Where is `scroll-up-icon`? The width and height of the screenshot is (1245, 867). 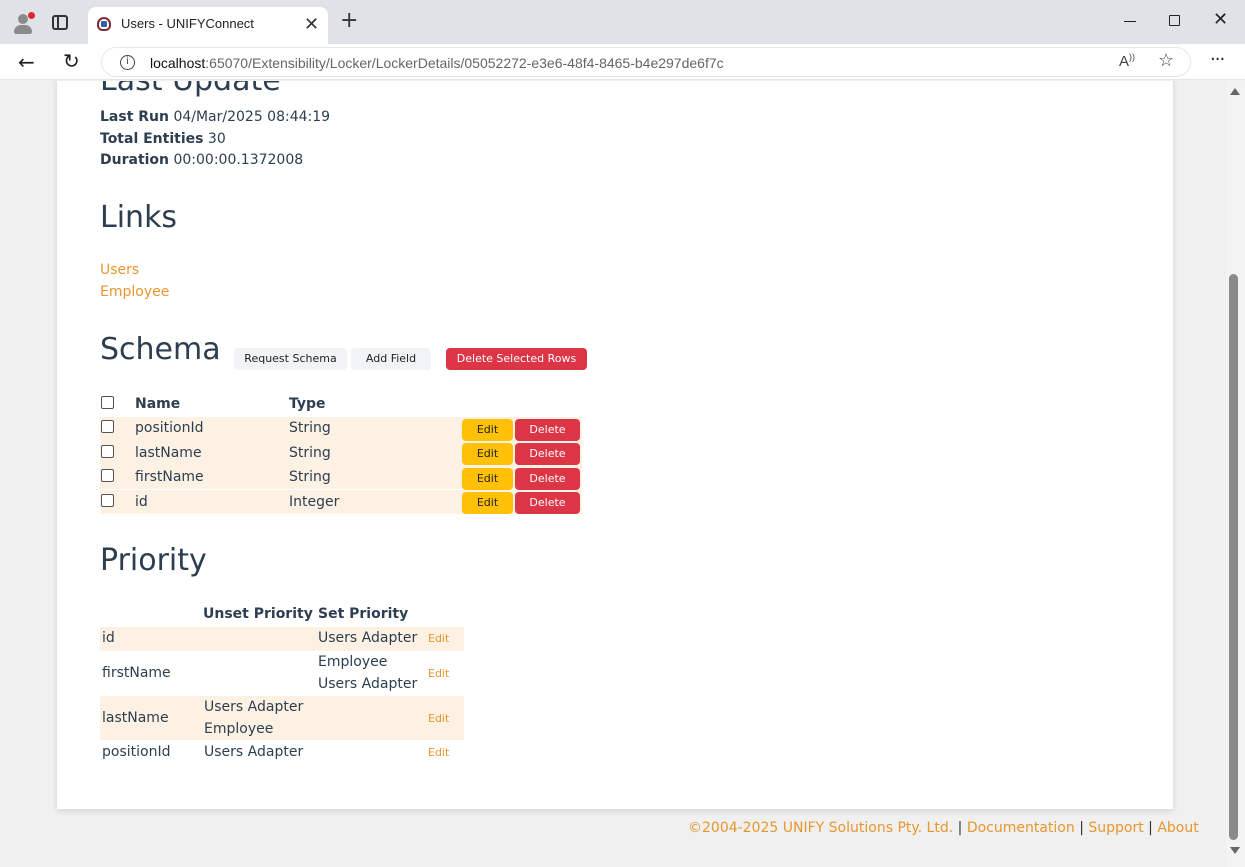
scroll-up-icon is located at coordinates (1235, 91).